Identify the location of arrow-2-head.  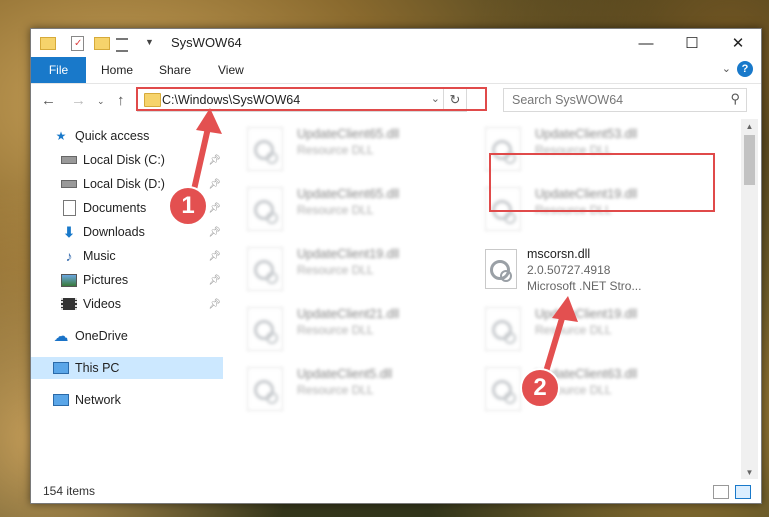
(565, 309).